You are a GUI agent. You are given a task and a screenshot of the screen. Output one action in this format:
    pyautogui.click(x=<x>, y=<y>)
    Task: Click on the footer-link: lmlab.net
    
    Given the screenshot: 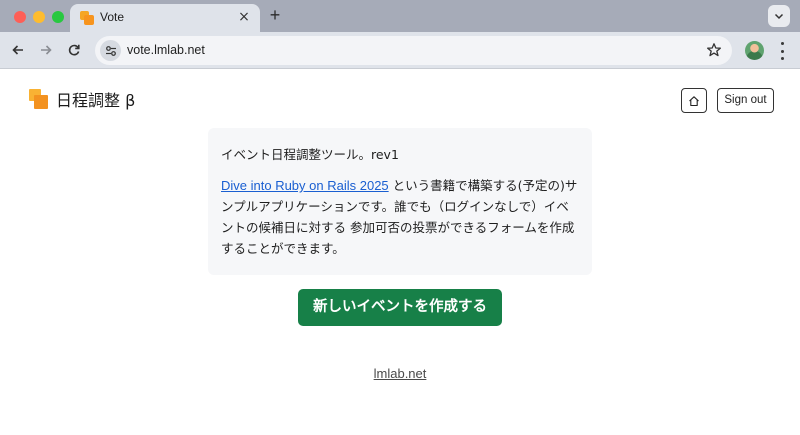 What is the action you would take?
    pyautogui.click(x=400, y=373)
    